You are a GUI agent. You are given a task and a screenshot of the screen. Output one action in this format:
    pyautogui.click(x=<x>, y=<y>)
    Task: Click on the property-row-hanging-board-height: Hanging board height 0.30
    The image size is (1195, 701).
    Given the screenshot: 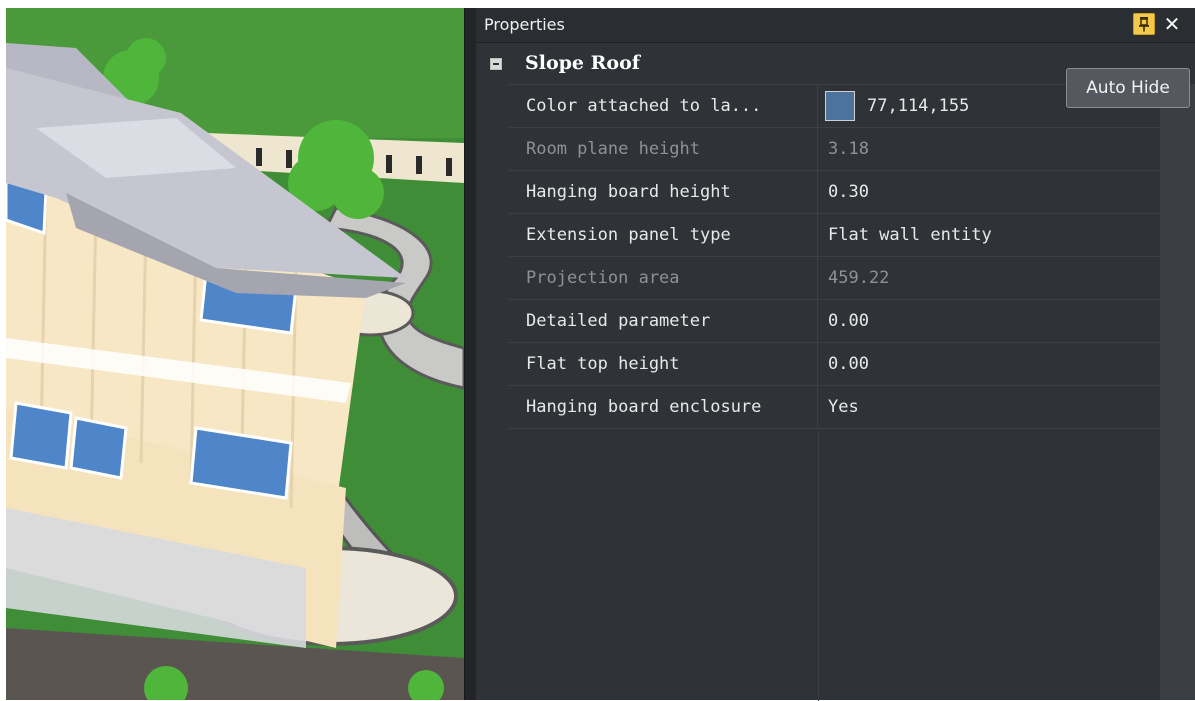 What is the action you would take?
    pyautogui.click(x=834, y=192)
    